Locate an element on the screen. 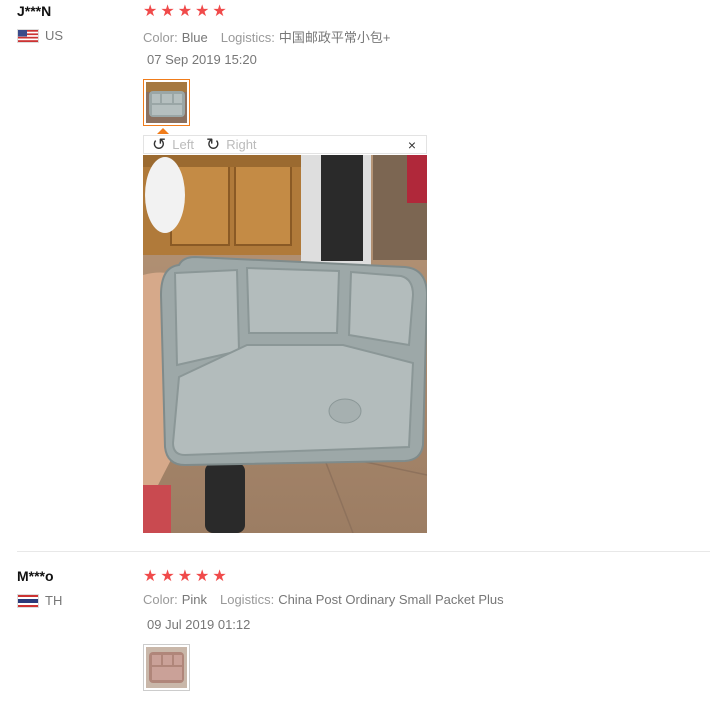  tray-photo-thumbnail is located at coordinates (166, 102).